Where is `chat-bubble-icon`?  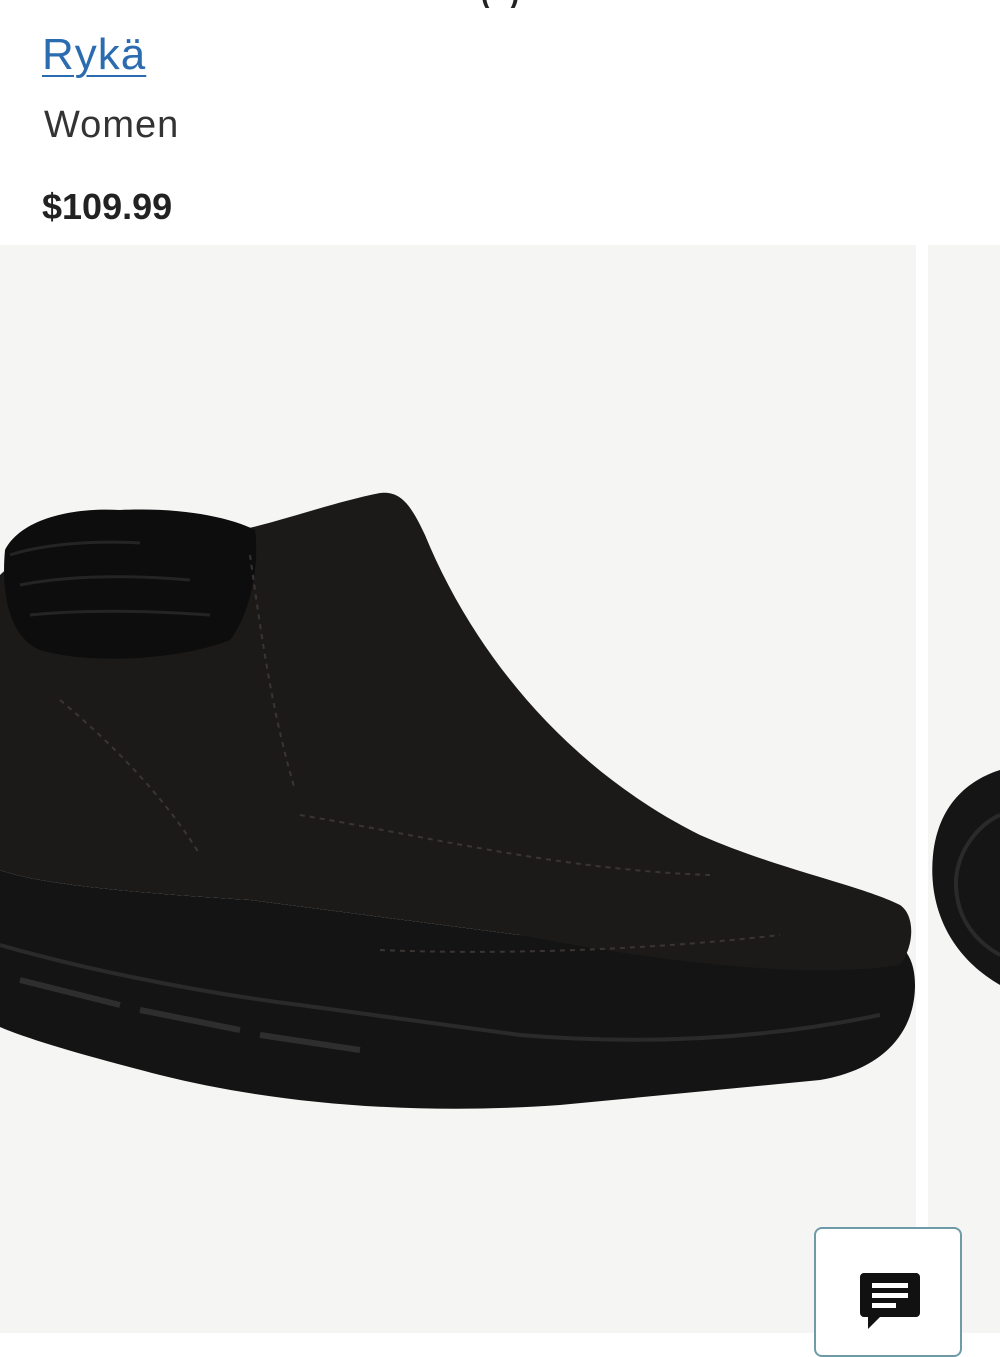
chat-bubble-icon is located at coordinates (890, 1301).